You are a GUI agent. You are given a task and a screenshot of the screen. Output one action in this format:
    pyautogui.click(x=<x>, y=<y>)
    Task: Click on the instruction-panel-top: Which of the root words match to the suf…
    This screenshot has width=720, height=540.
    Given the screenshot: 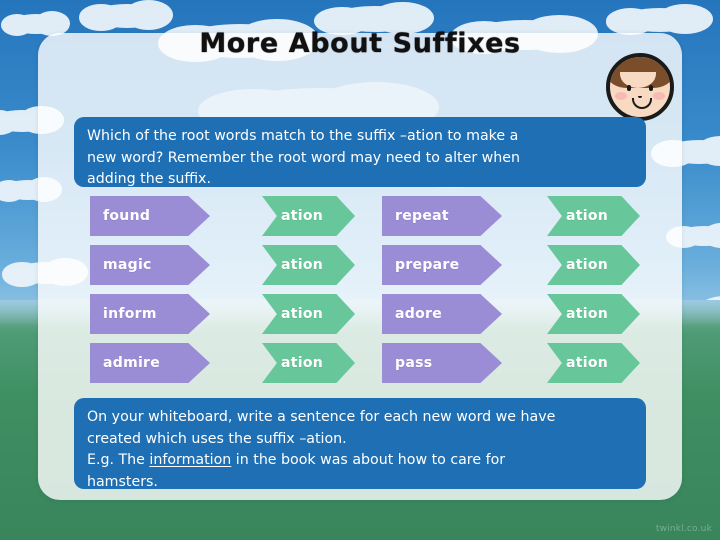 What is the action you would take?
    pyautogui.click(x=360, y=152)
    